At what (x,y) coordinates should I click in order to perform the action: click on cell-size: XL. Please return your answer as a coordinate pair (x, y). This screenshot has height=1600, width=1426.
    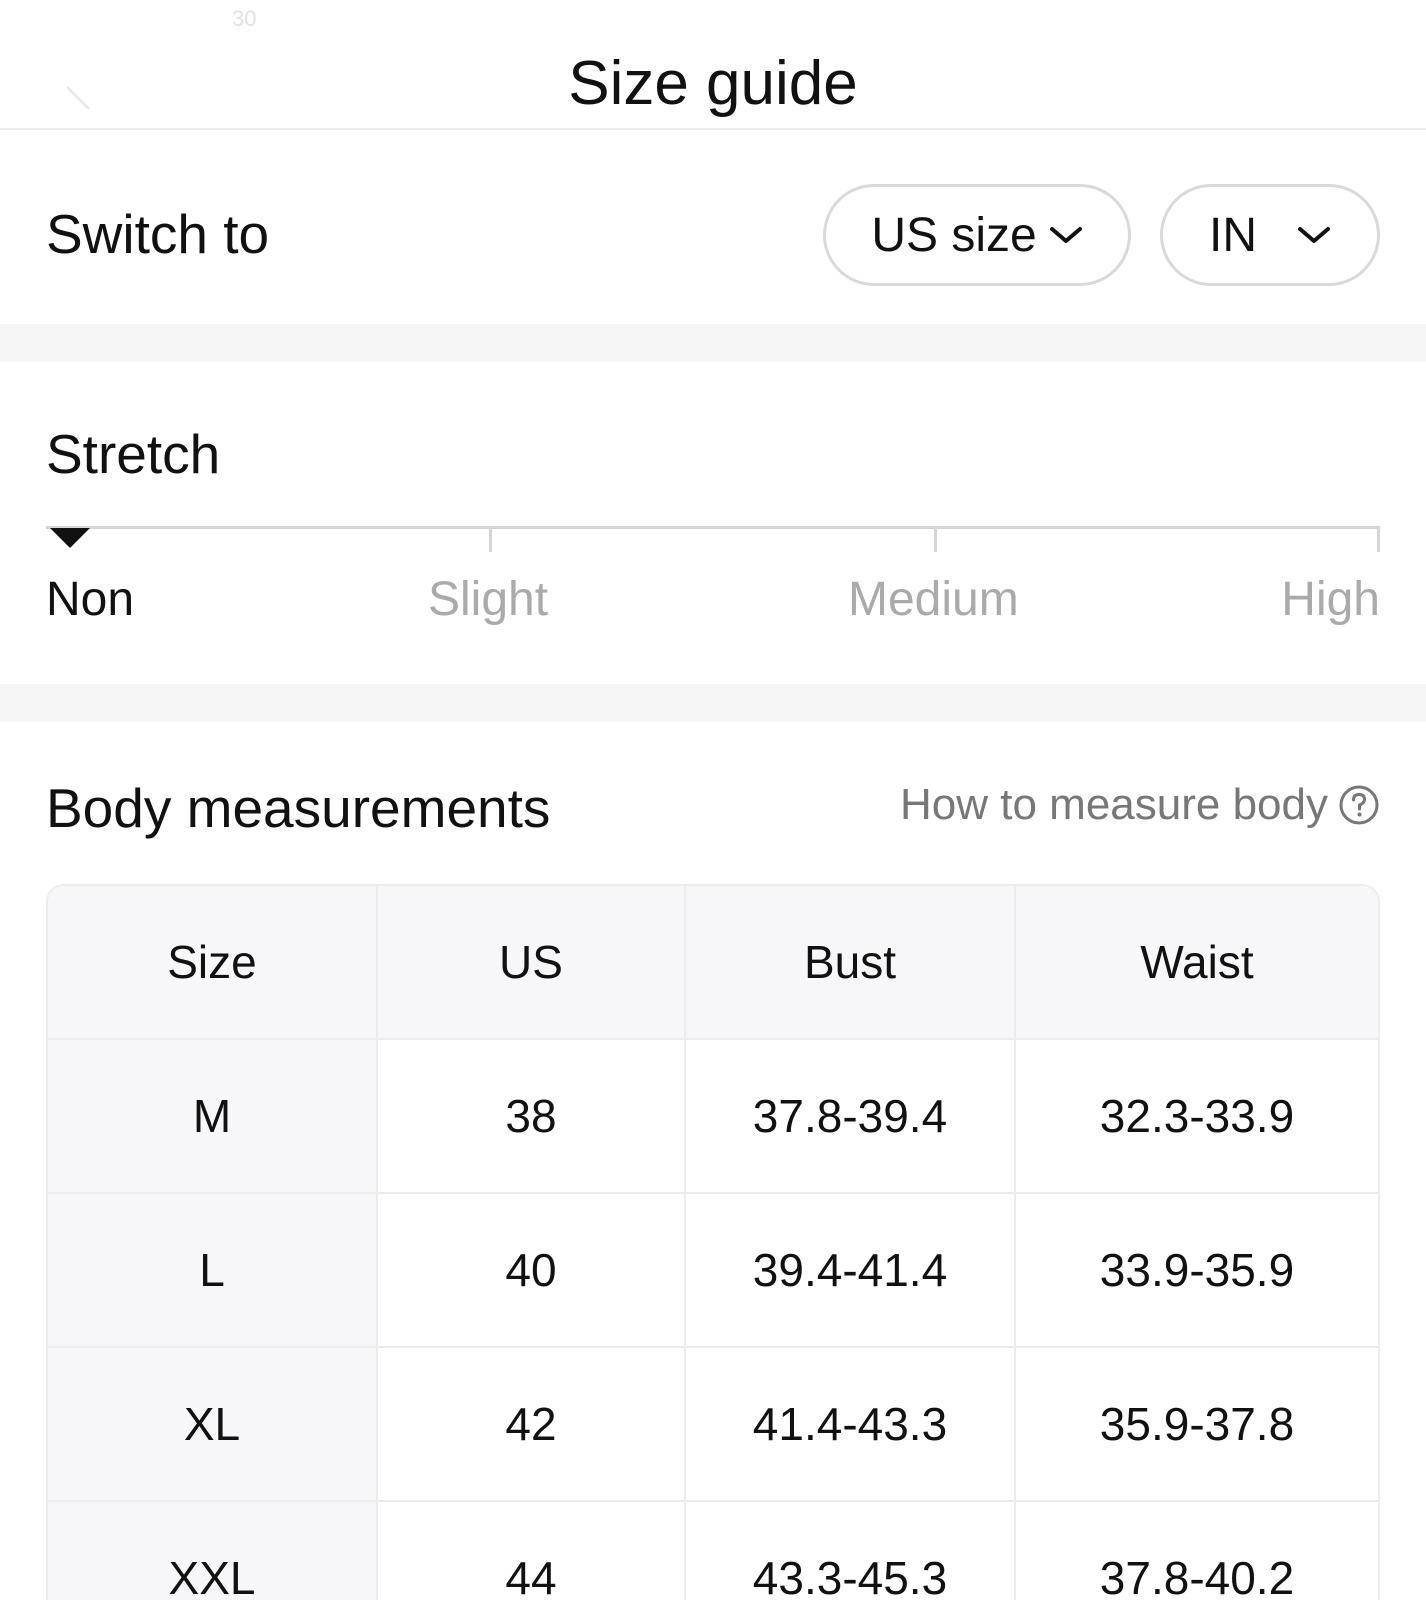
    Looking at the image, I should click on (213, 1425).